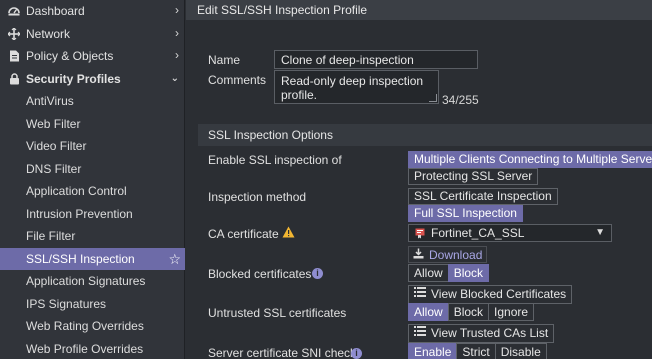  Describe the element at coordinates (260, 274) in the screenshot. I see `blocked-certificates-label: Blocked certificates` at that location.